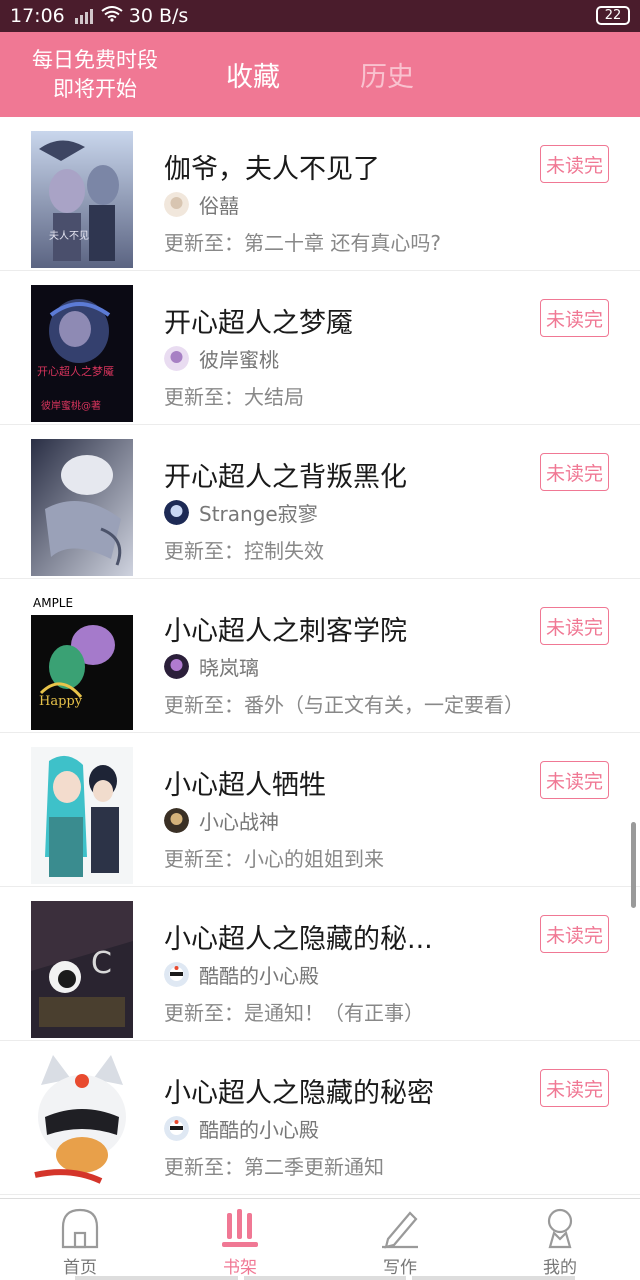 Image resolution: width=640 pixels, height=1280 pixels. What do you see at coordinates (71, 405) in the screenshot?
I see `svg-text: 彼岸蜜桃@著` at bounding box center [71, 405].